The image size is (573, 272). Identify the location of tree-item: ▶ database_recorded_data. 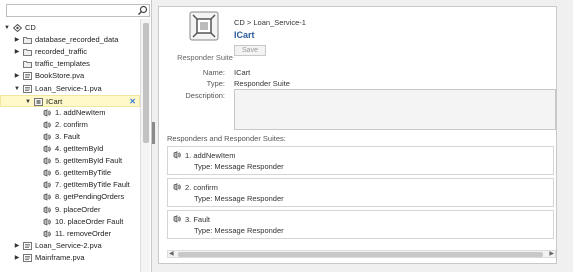
(70, 40).